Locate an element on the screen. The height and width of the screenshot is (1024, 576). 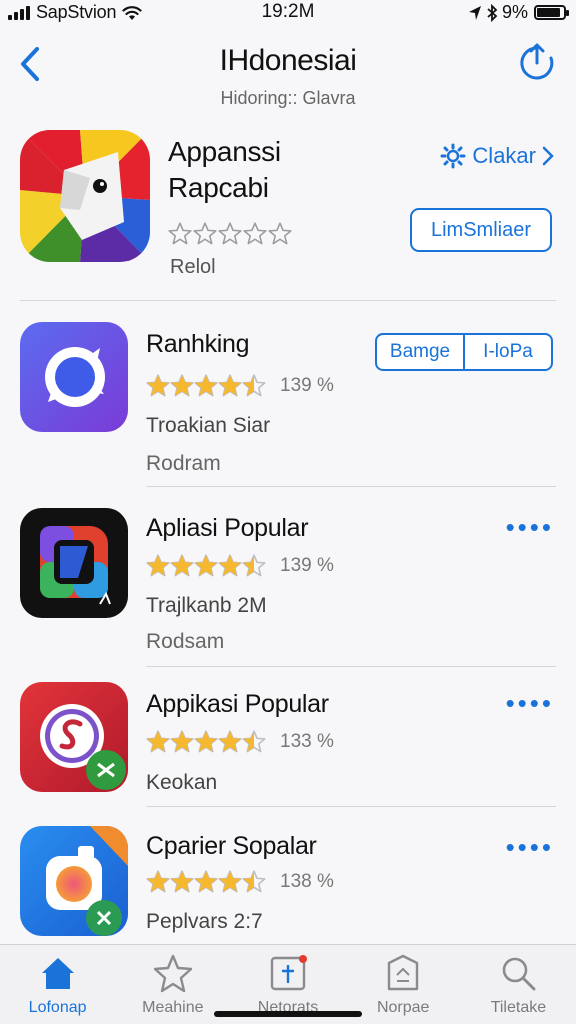
tab-search: Tiletake is located at coordinates (518, 984).